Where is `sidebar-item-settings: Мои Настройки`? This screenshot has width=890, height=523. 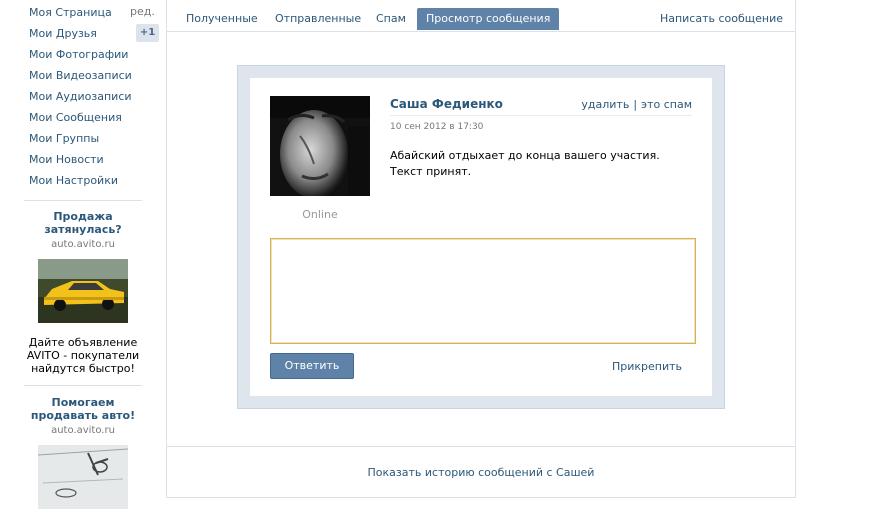
sidebar-item-settings: Мои Настройки is located at coordinates (73, 180).